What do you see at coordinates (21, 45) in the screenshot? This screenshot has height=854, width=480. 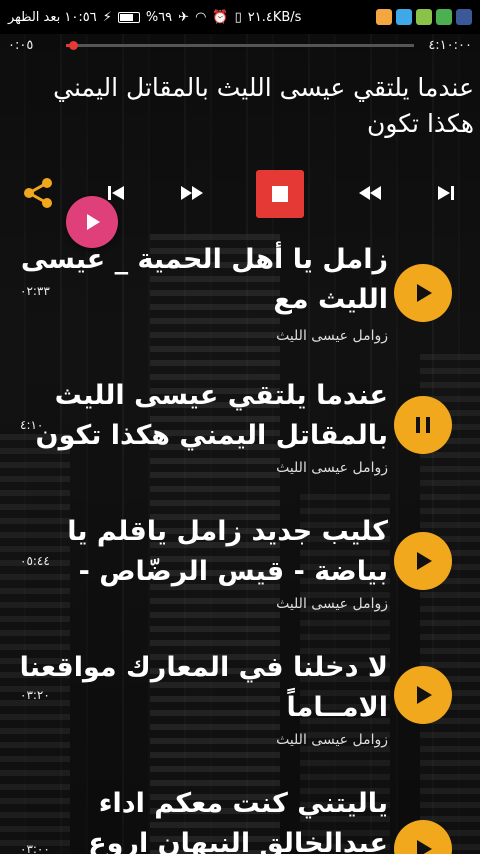 I see `elapsed-time: ٠:٠٥` at bounding box center [21, 45].